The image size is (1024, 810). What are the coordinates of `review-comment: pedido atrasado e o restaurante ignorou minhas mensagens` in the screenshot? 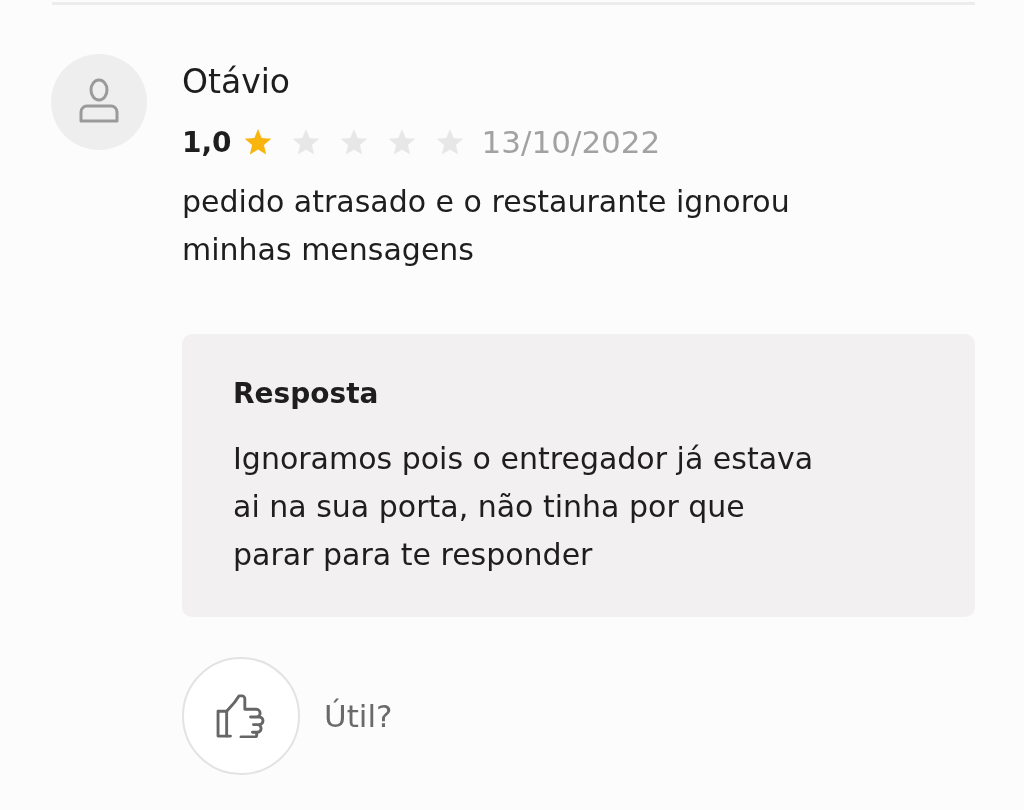 It's located at (486, 226).